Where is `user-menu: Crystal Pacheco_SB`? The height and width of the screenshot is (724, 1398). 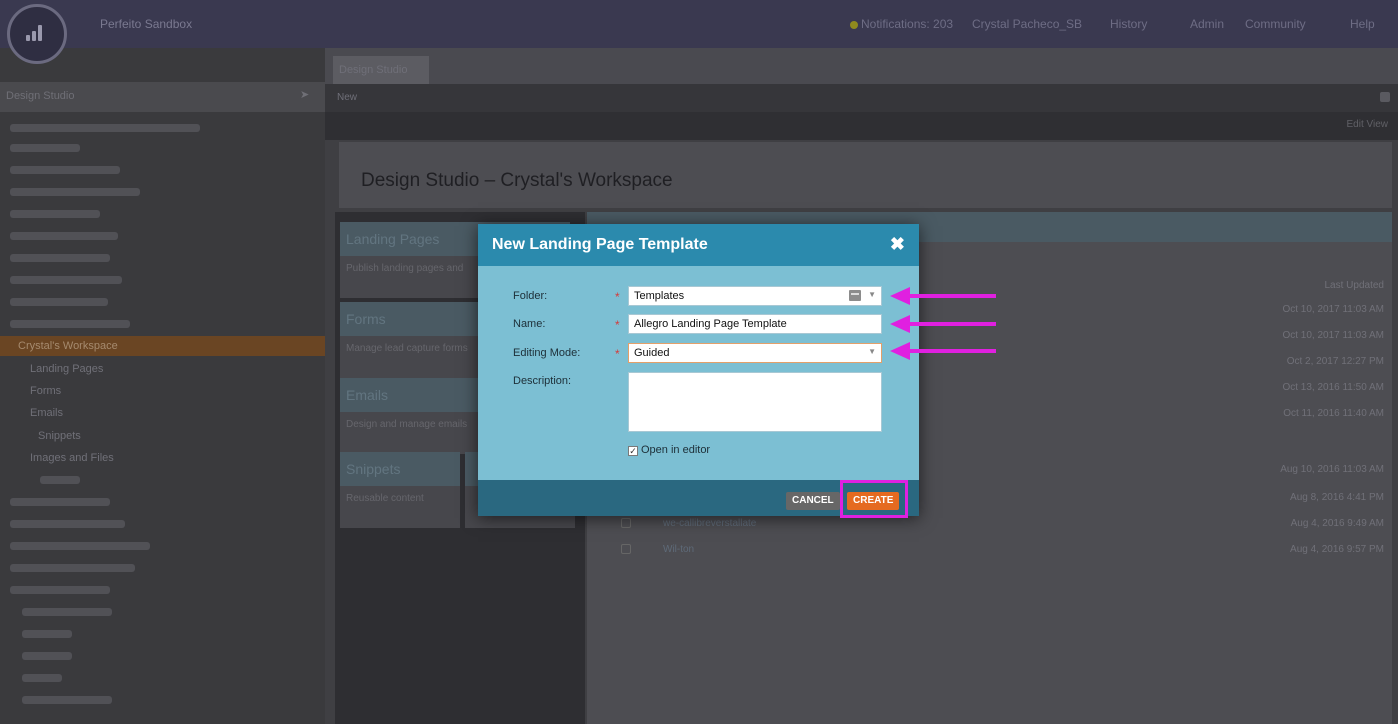 user-menu: Crystal Pacheco_SB is located at coordinates (1027, 24).